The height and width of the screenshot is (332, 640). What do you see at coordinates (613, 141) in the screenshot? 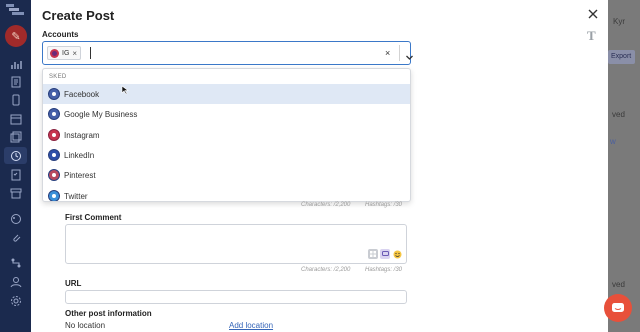
I see `background-view-link: w` at bounding box center [613, 141].